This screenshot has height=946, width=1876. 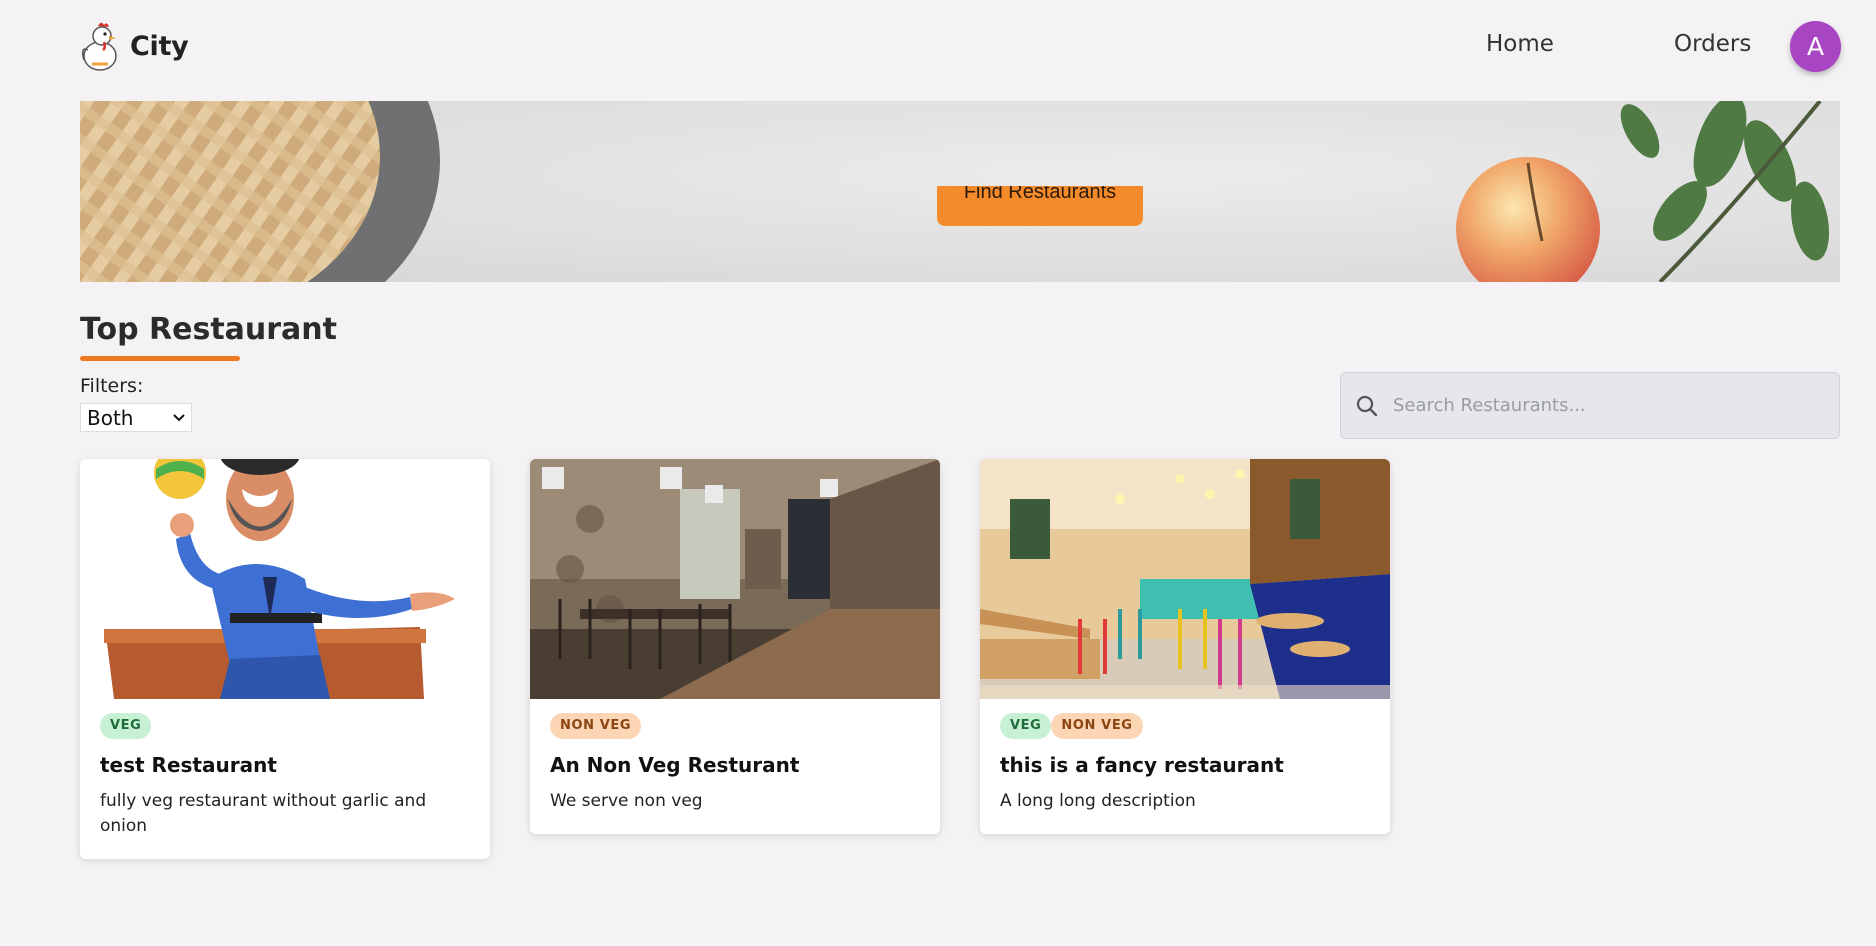 I want to click on restaurant-name: An Non Veg Resturant, so click(x=675, y=765).